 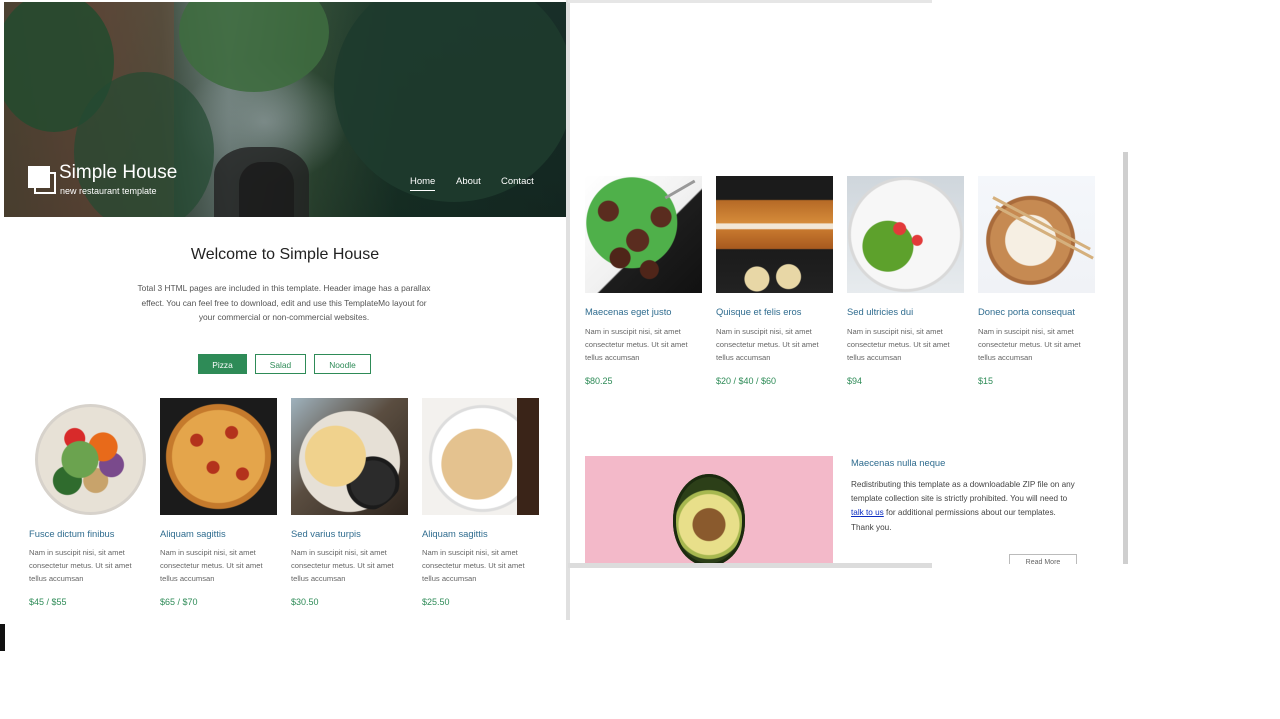 What do you see at coordinates (285, 254) in the screenshot?
I see `welcome-title: Welcome to Simple House` at bounding box center [285, 254].